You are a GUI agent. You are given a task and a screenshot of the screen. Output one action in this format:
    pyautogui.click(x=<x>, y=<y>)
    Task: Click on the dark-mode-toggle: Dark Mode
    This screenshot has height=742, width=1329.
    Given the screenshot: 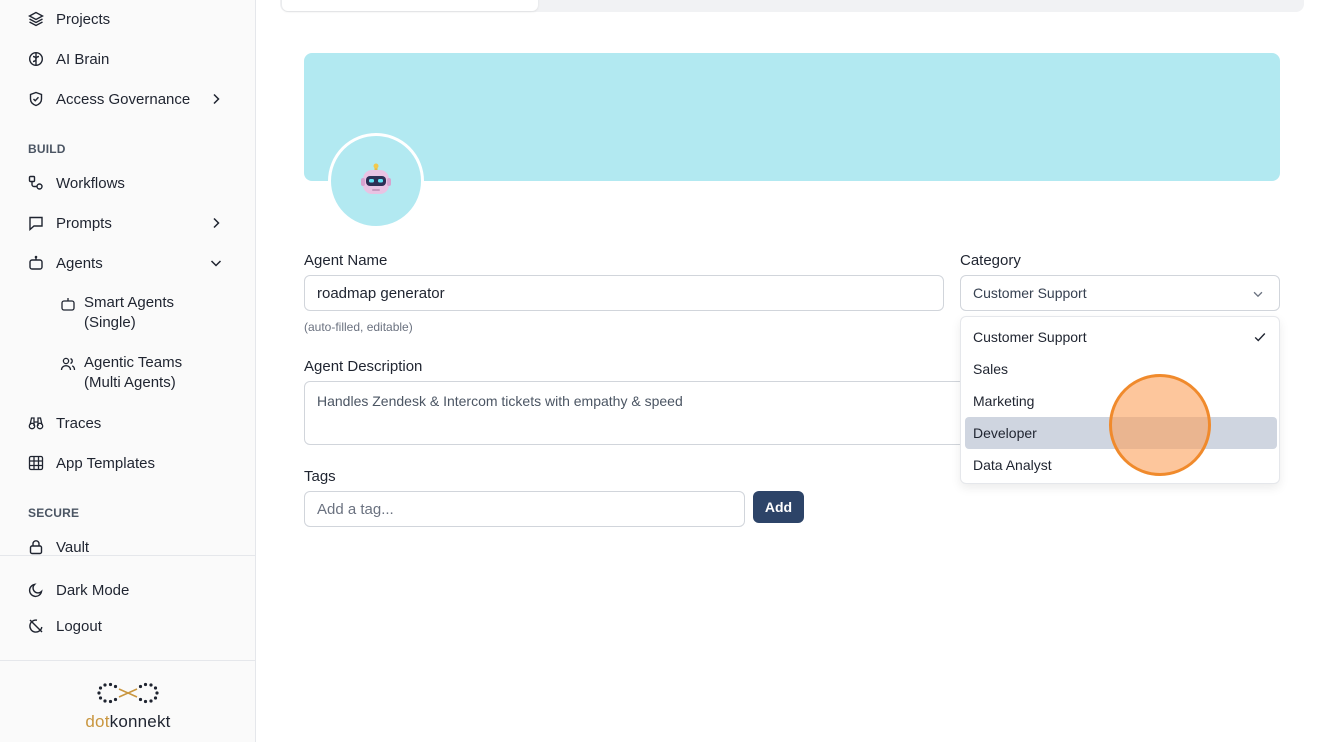 What is the action you would take?
    pyautogui.click(x=128, y=590)
    